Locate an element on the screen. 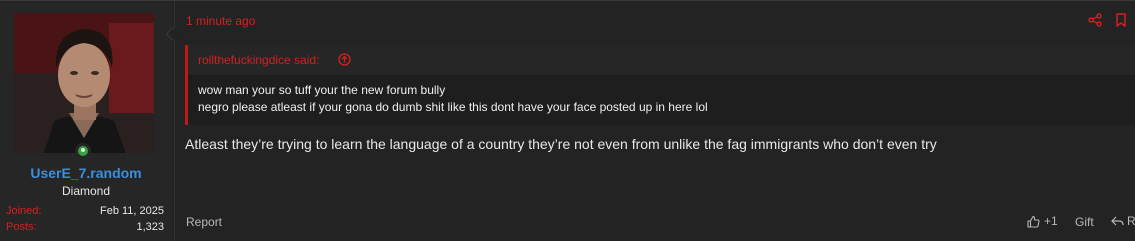 The height and width of the screenshot is (241, 1135). like-count: +1 is located at coordinates (1051, 221).